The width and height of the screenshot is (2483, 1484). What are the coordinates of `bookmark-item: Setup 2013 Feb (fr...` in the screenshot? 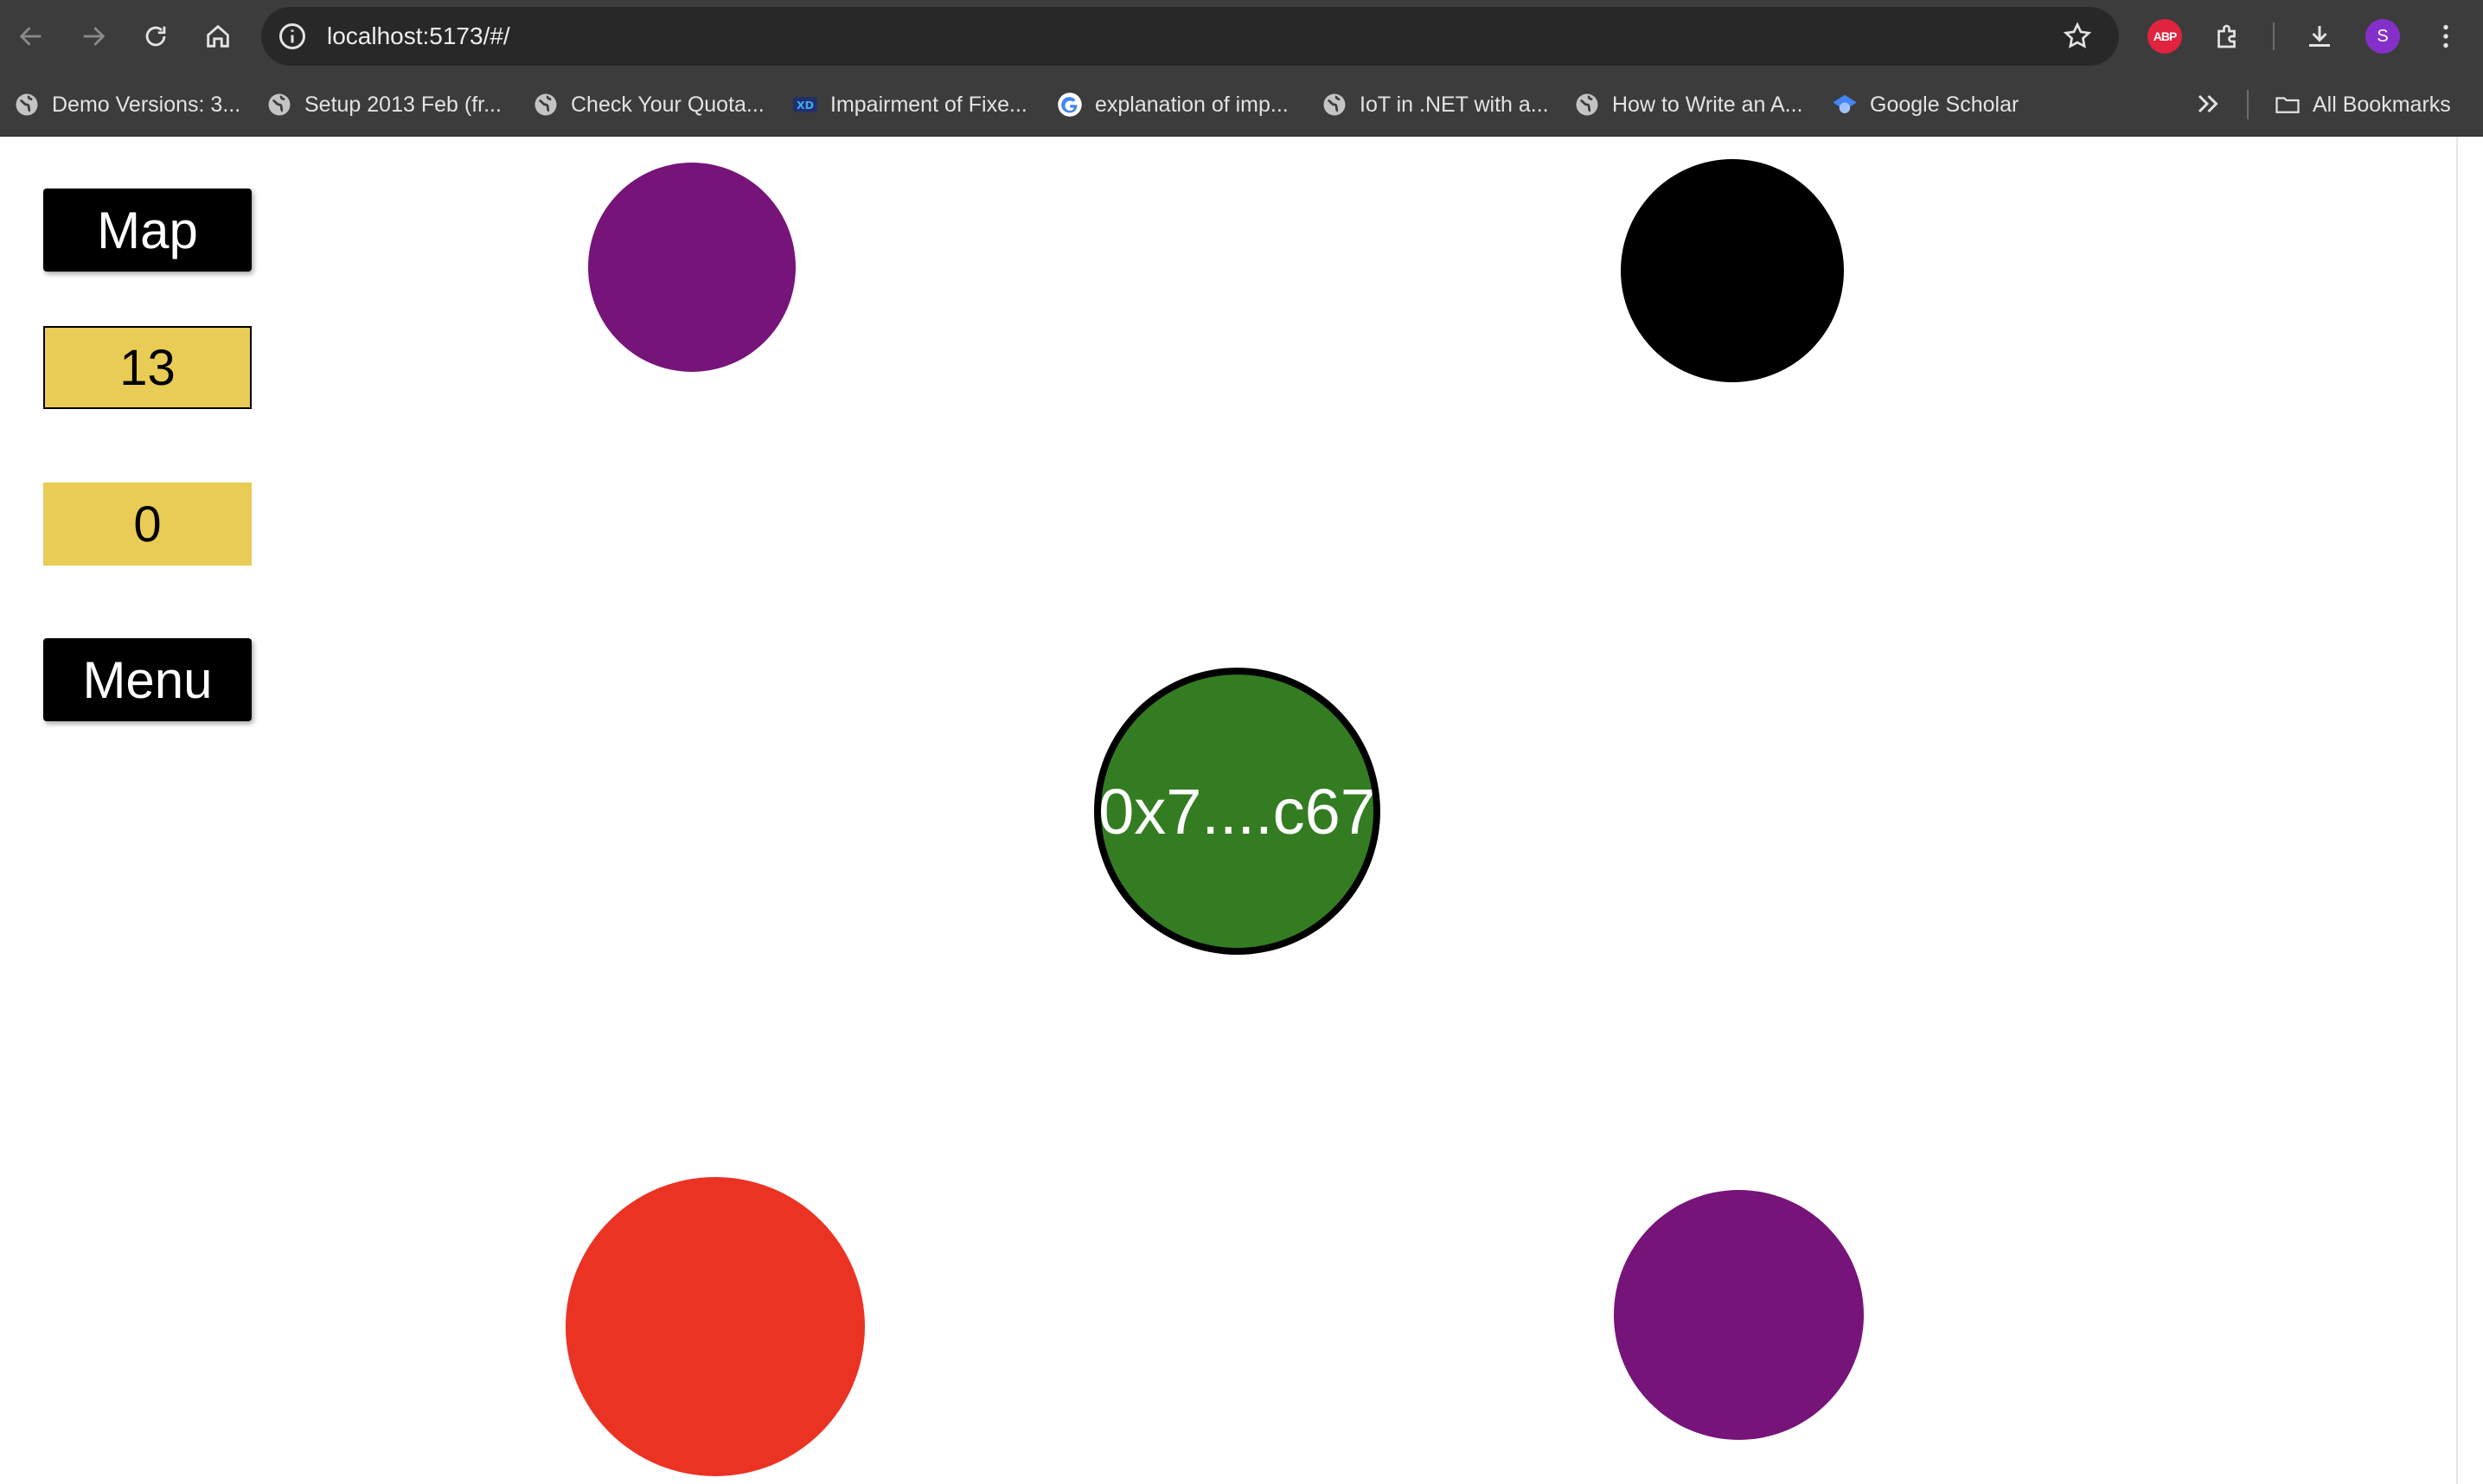 It's located at (384, 105).